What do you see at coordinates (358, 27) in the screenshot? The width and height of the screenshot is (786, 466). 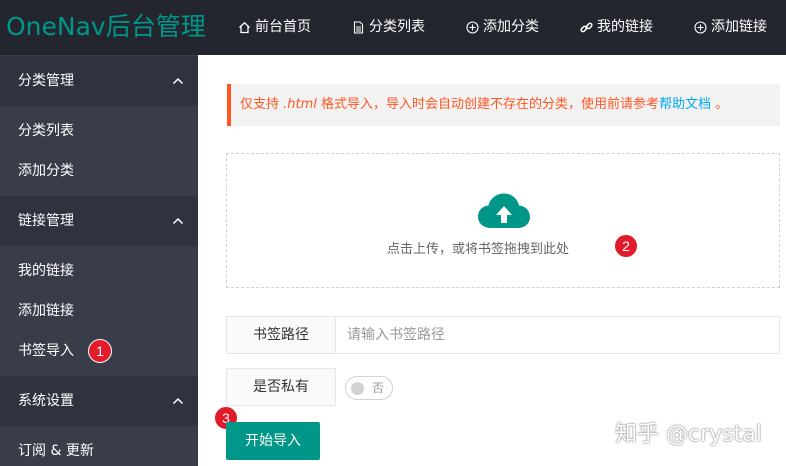 I see `document-icon` at bounding box center [358, 27].